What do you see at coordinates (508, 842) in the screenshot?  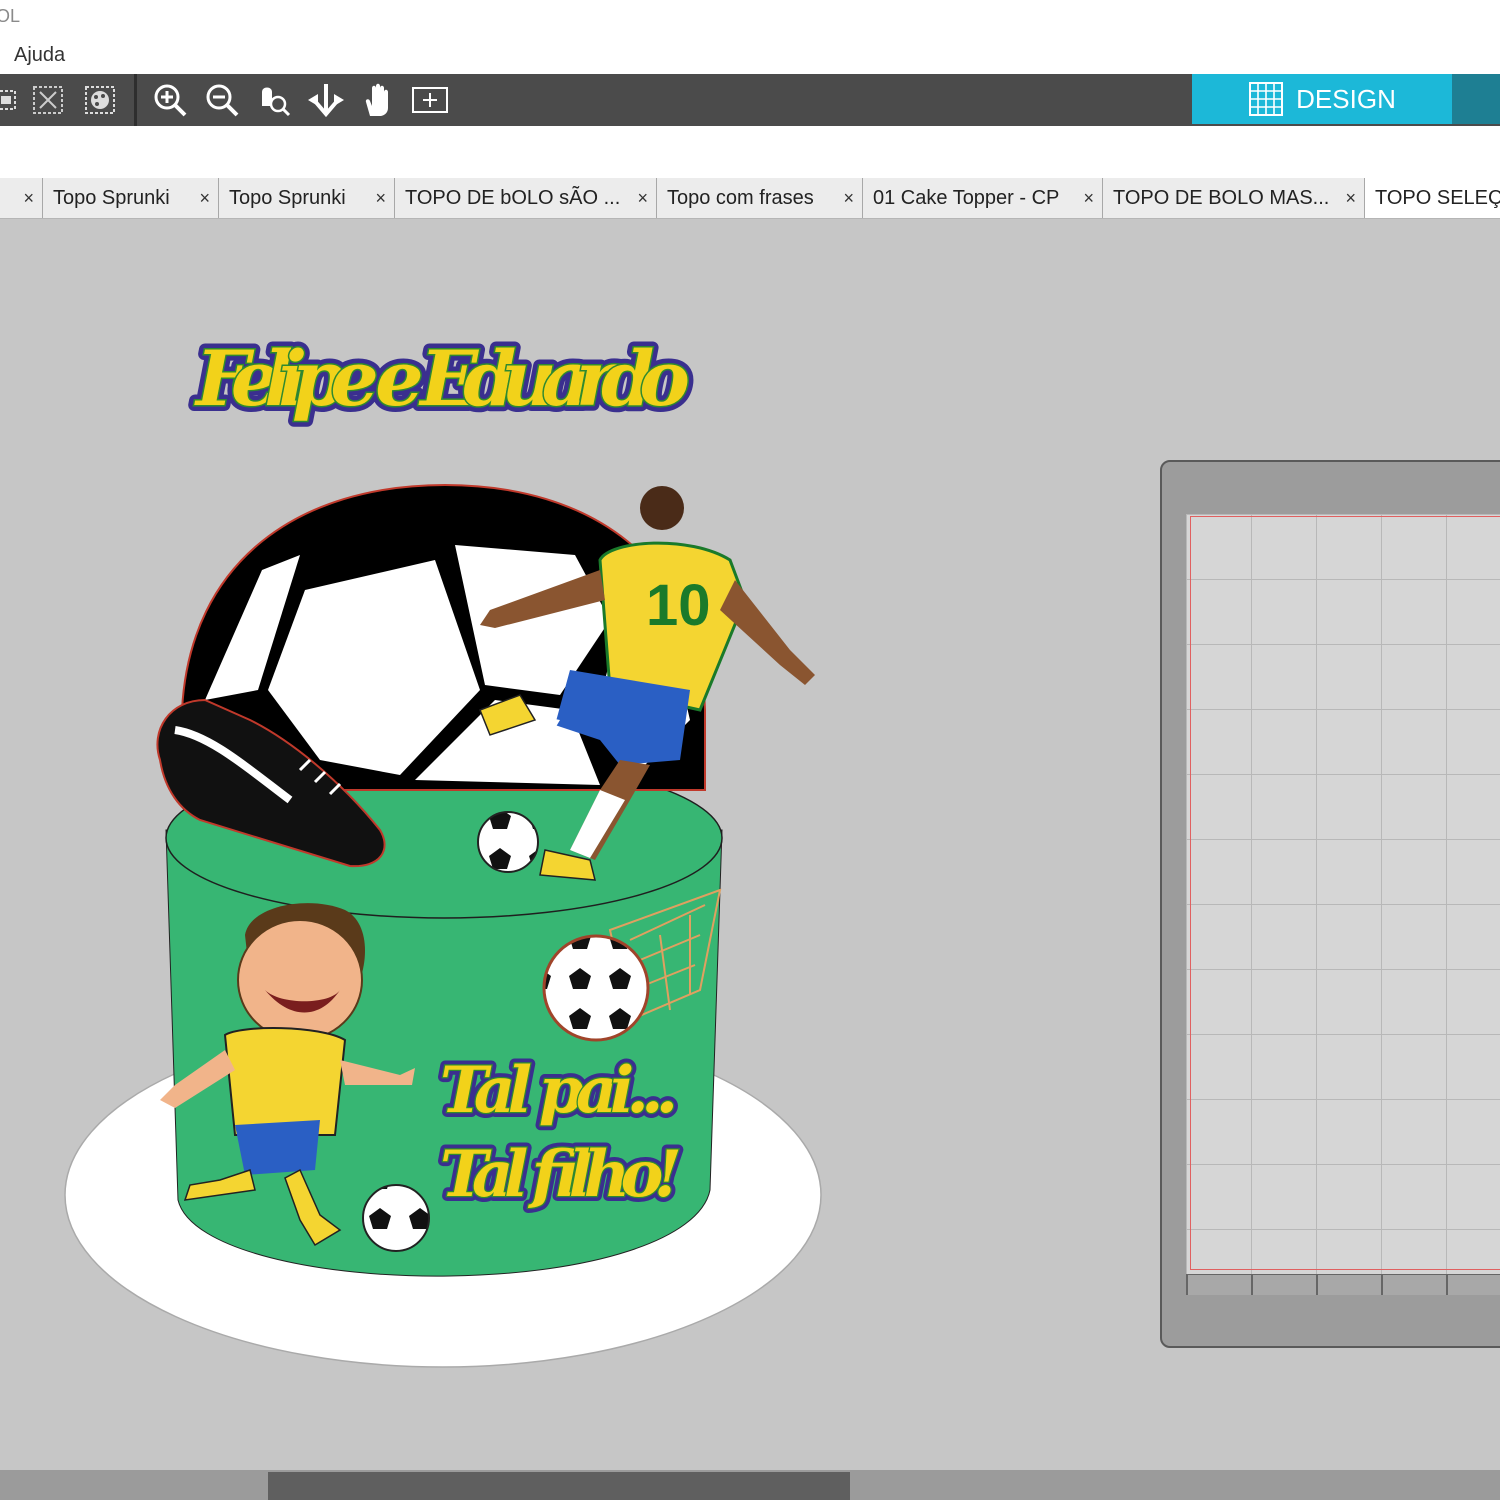 I see `small-ball-top` at bounding box center [508, 842].